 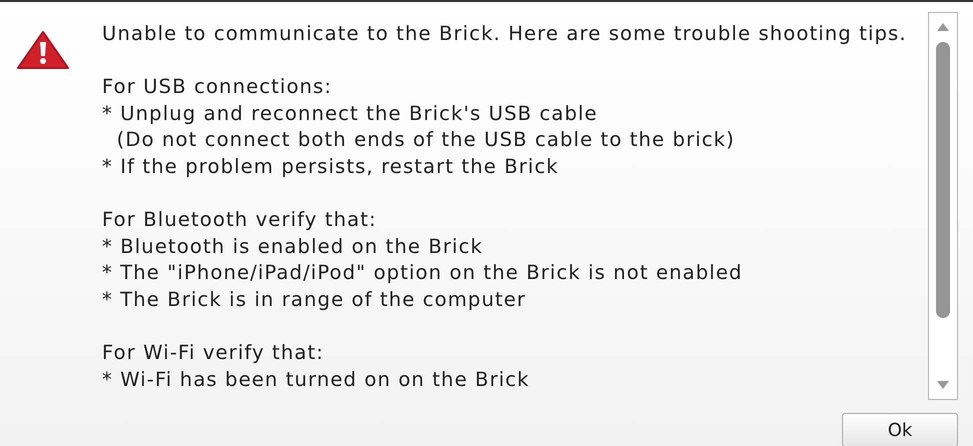 I want to click on message-line: For Wi-Fi verify that:, so click(x=213, y=353).